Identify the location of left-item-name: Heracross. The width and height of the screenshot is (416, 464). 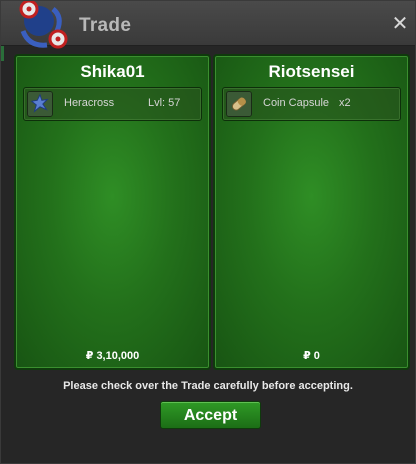
(89, 103).